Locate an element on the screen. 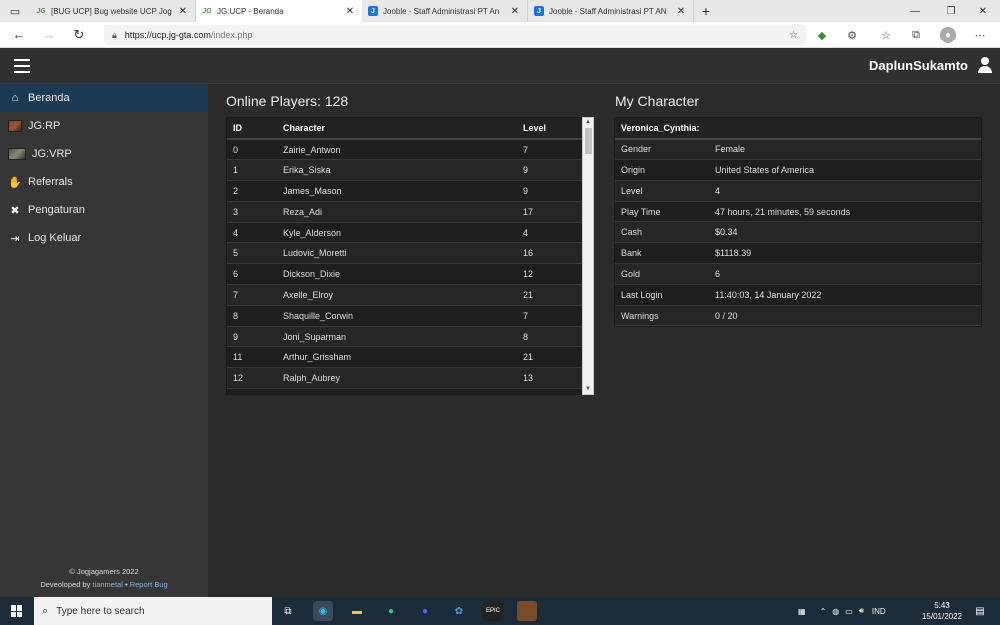  cell-id: 0 is located at coordinates (252, 150).